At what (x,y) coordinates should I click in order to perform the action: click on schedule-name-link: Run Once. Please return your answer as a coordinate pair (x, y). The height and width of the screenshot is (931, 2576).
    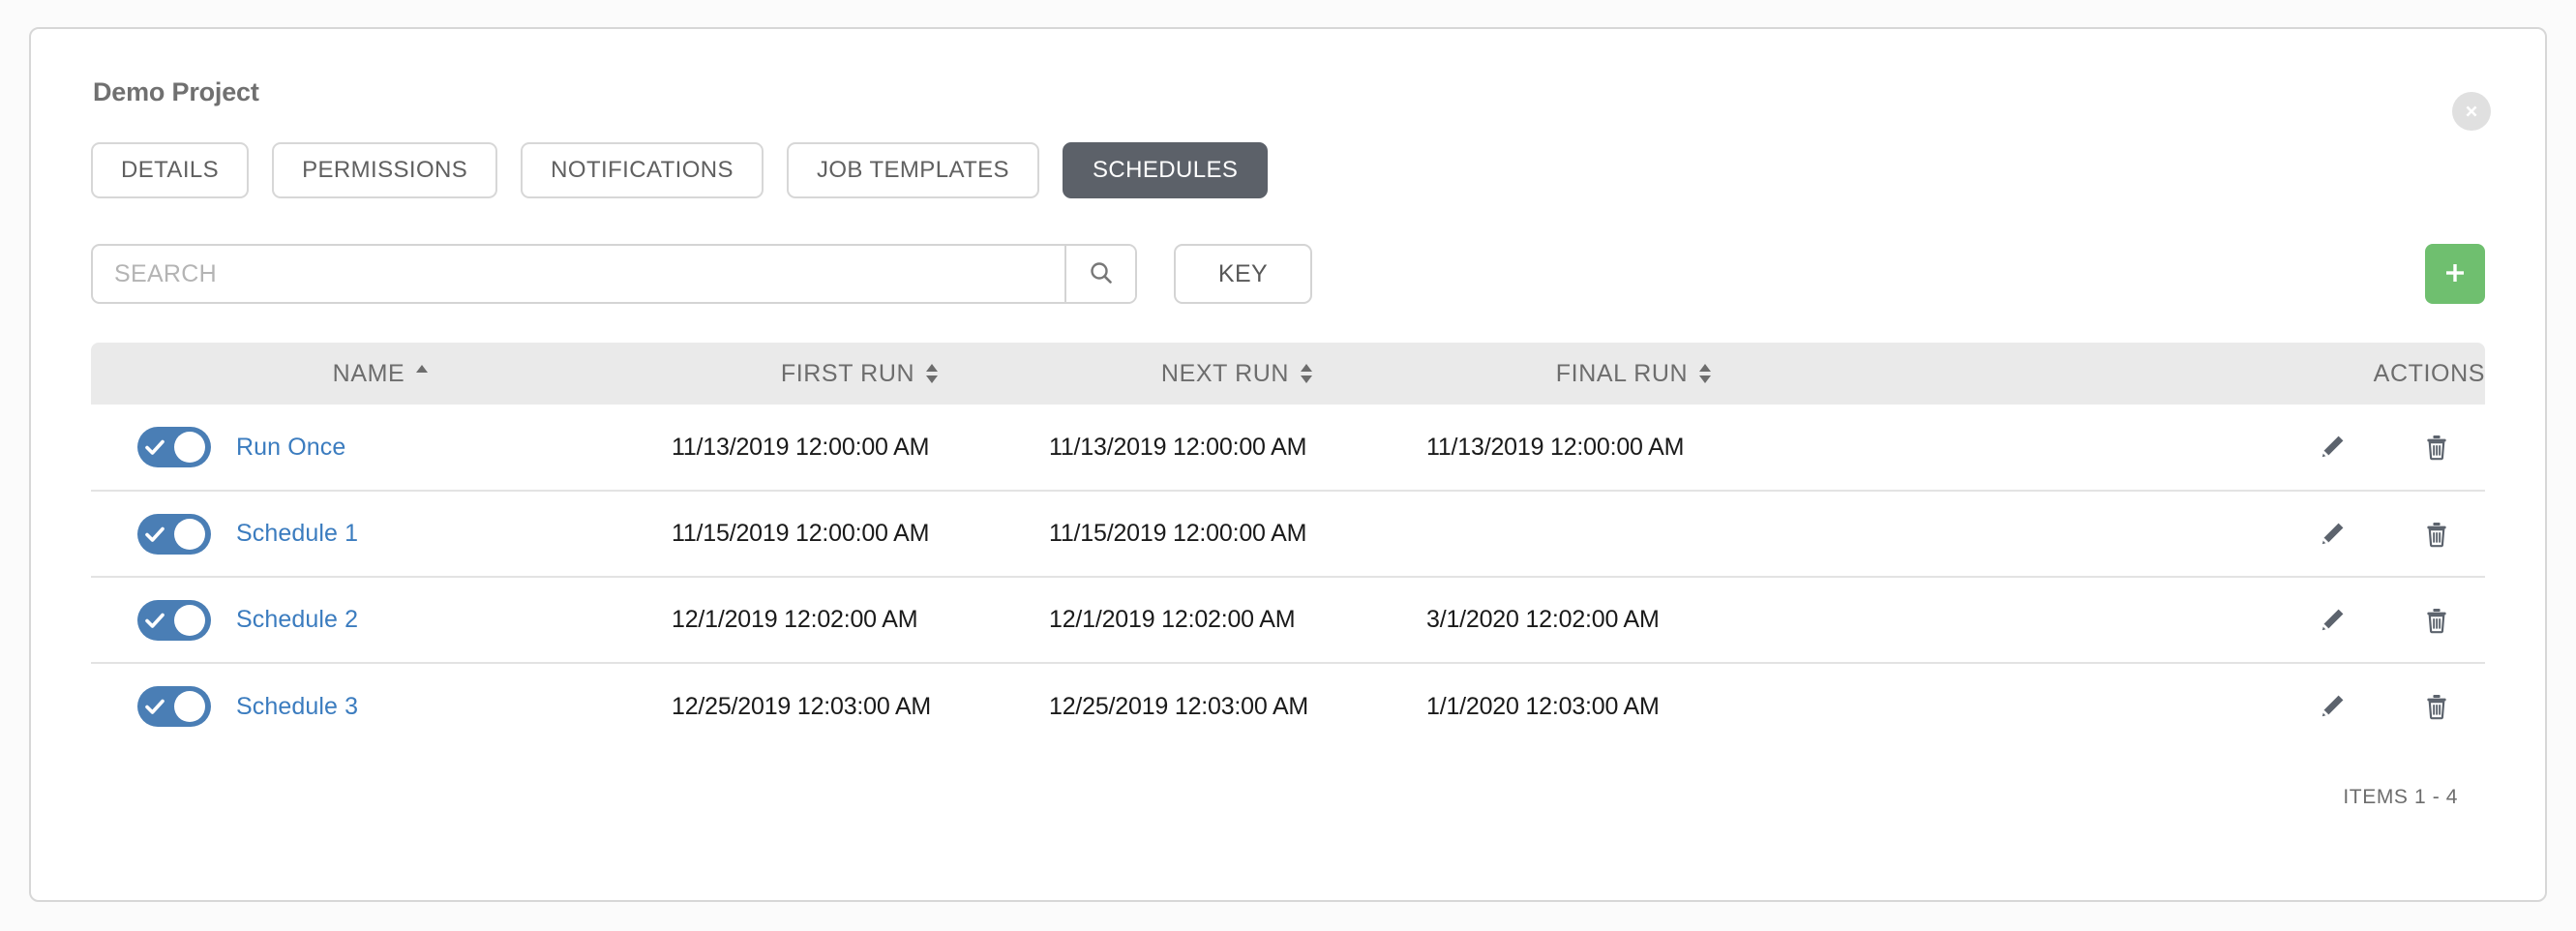
    Looking at the image, I should click on (290, 448).